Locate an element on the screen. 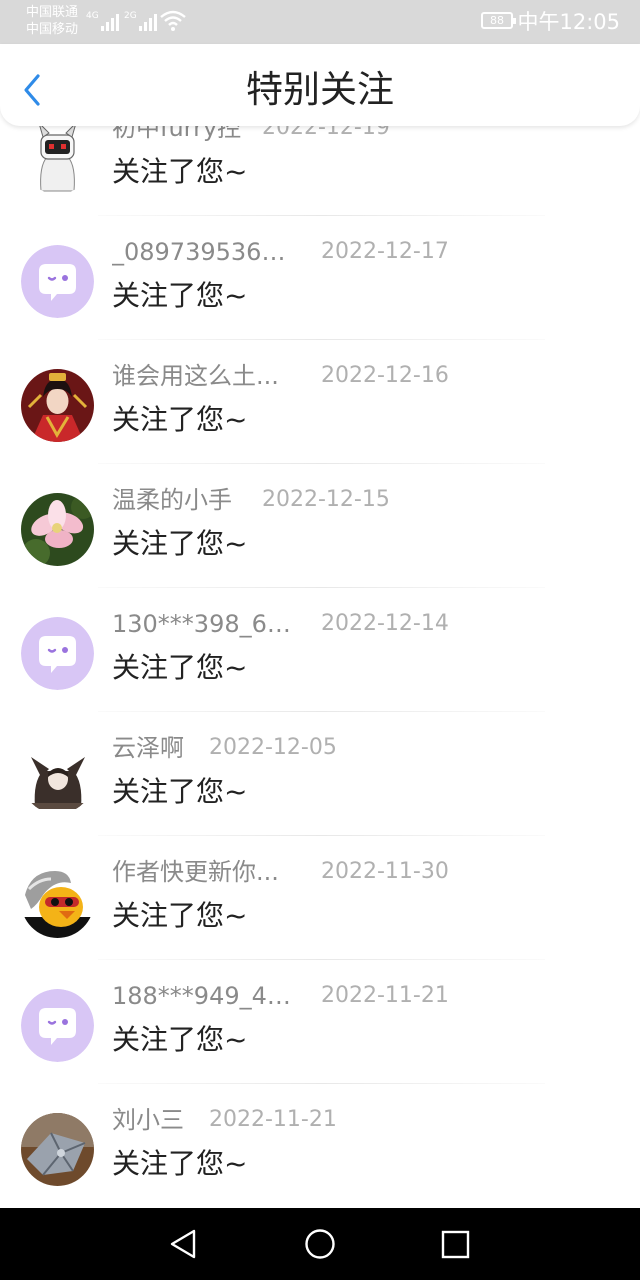  battery-icon: 88 is located at coordinates (498, 20).